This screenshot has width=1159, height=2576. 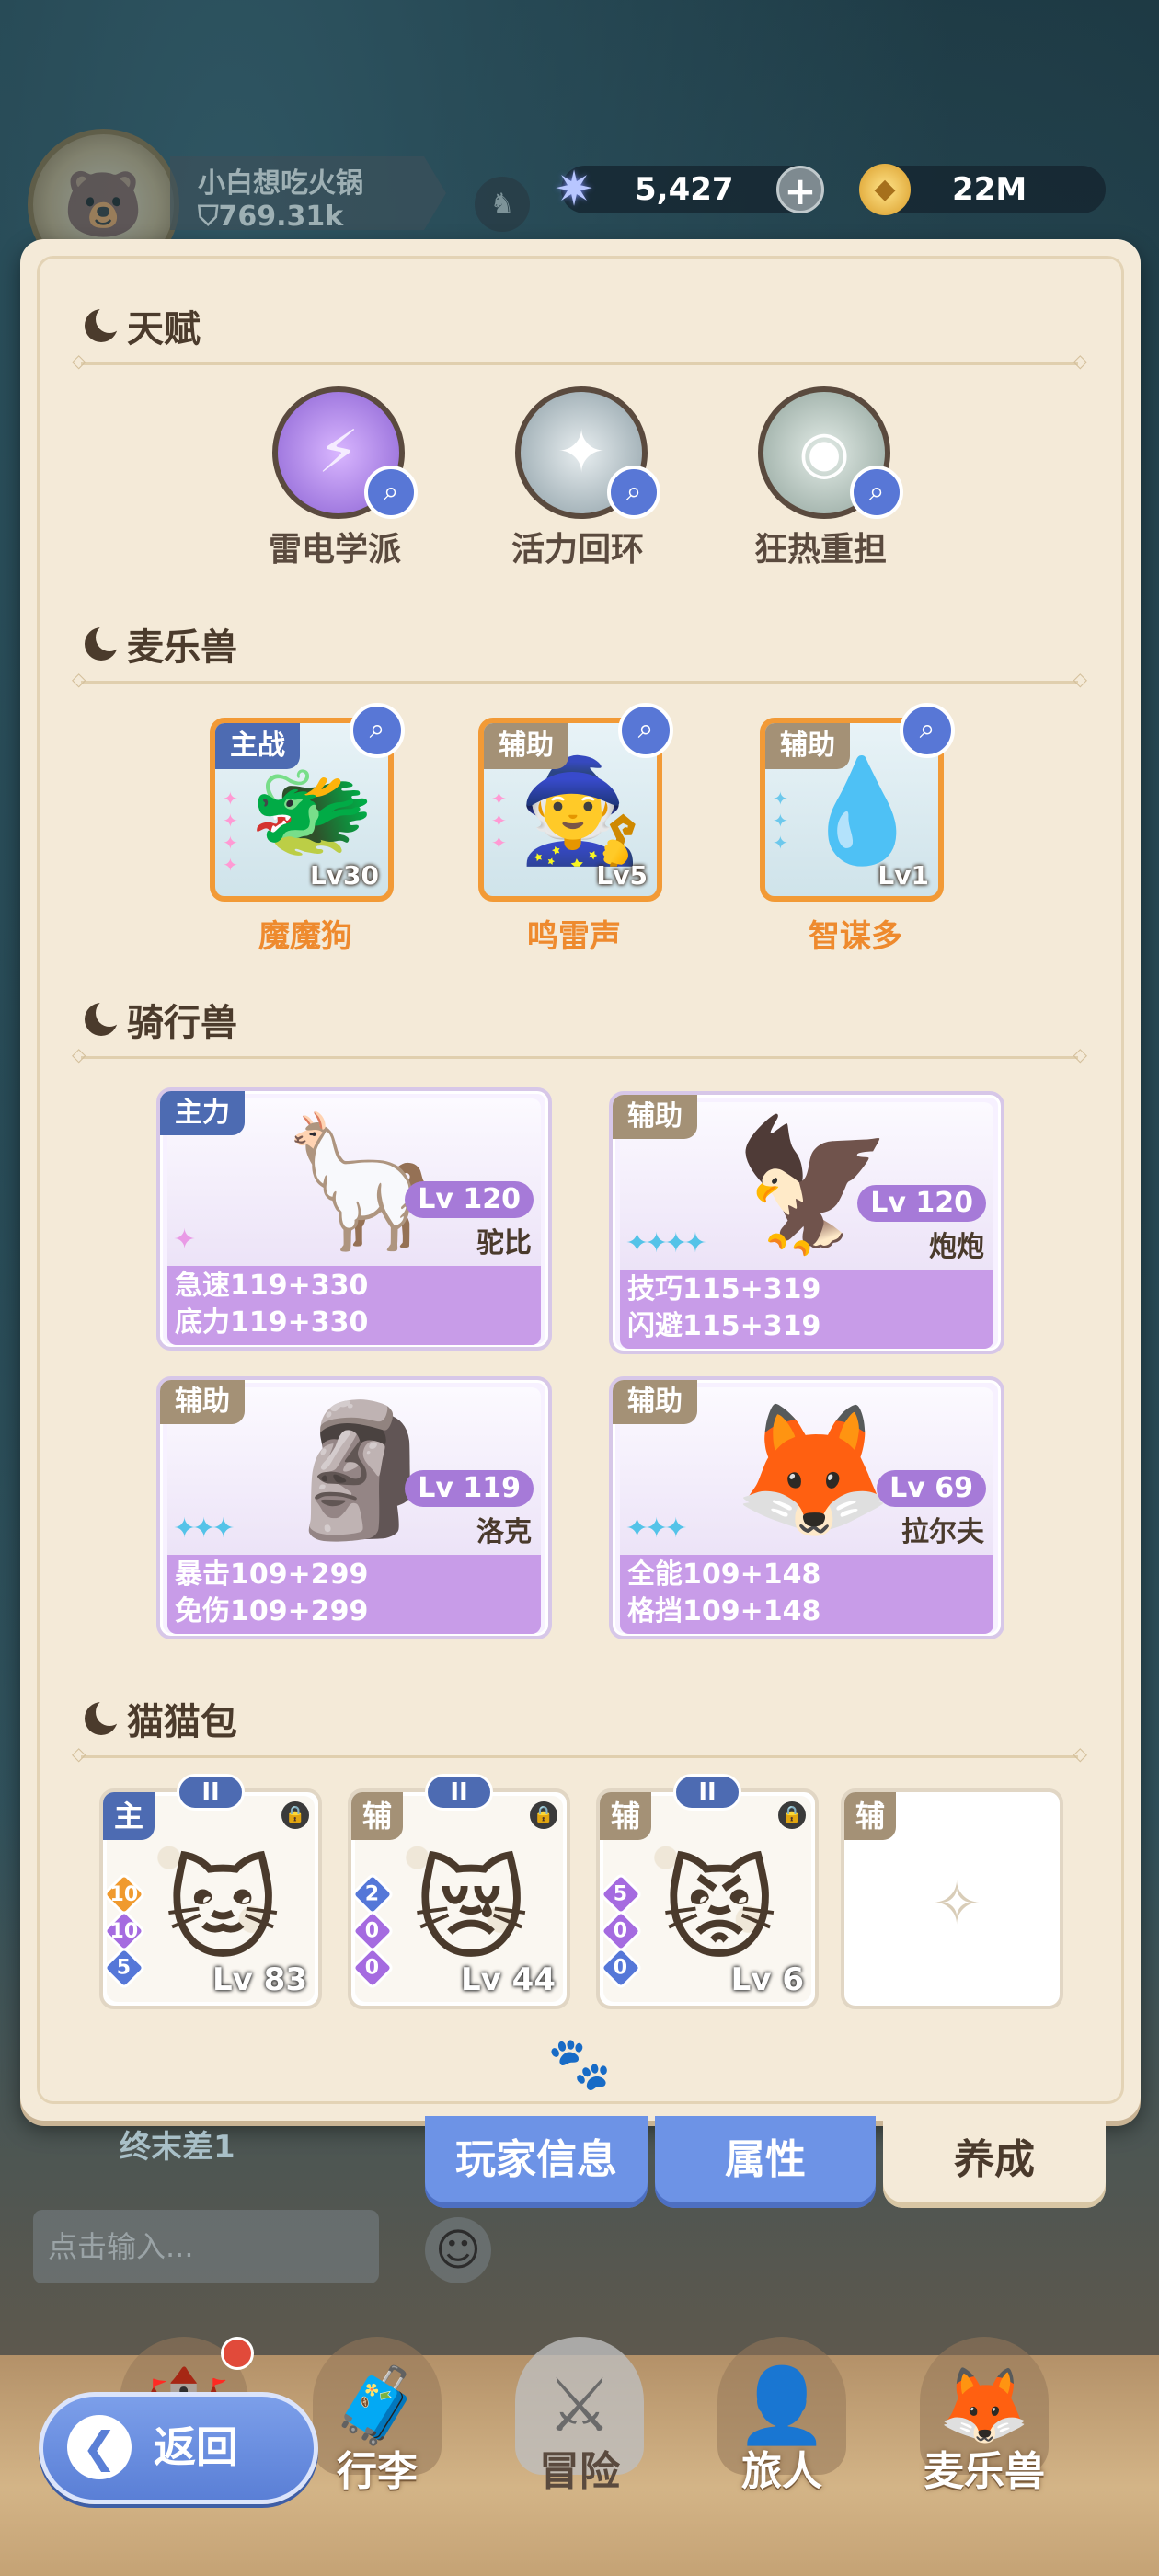 What do you see at coordinates (499, 821) in the screenshot?
I see `star-column: ✦ ✦ ✦` at bounding box center [499, 821].